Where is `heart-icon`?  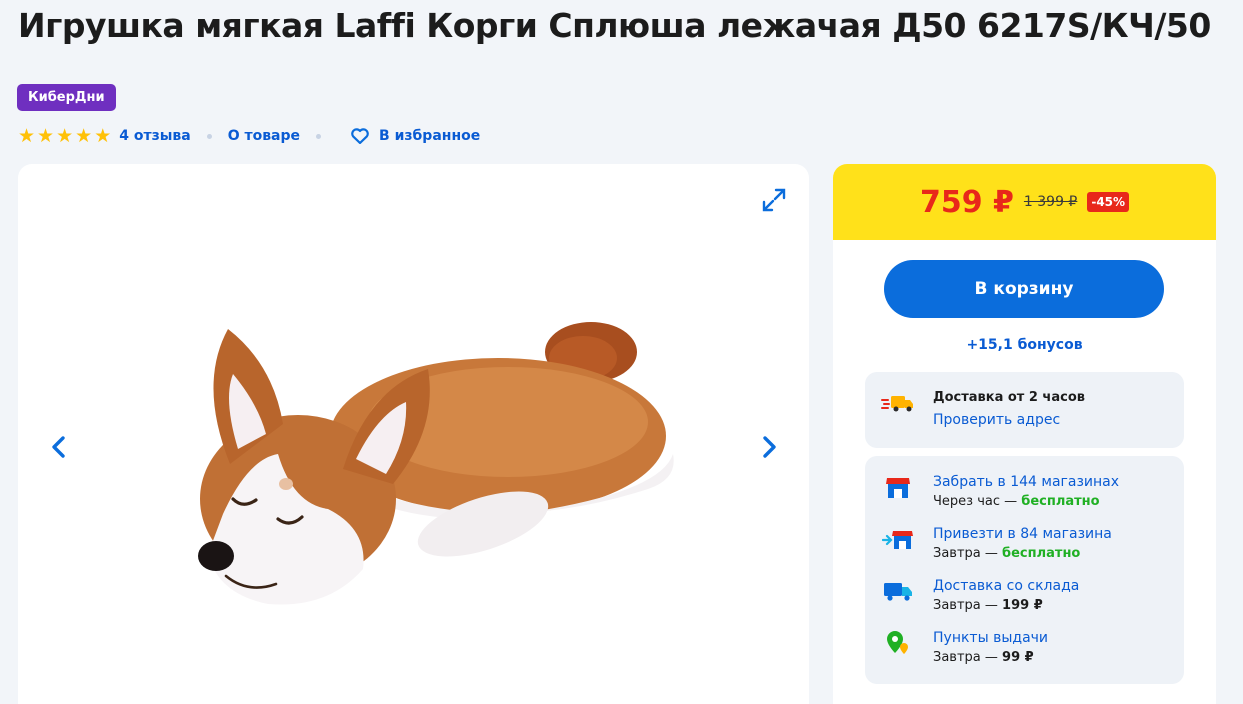 heart-icon is located at coordinates (360, 136).